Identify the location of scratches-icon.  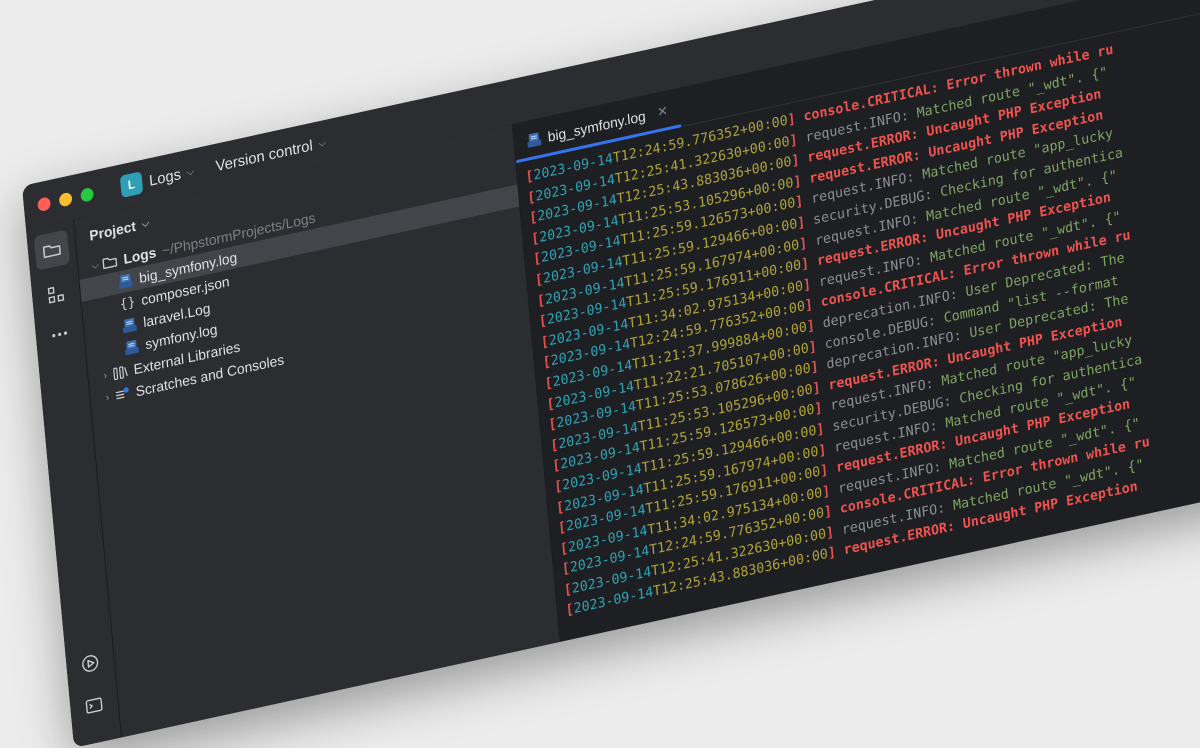
(122, 394).